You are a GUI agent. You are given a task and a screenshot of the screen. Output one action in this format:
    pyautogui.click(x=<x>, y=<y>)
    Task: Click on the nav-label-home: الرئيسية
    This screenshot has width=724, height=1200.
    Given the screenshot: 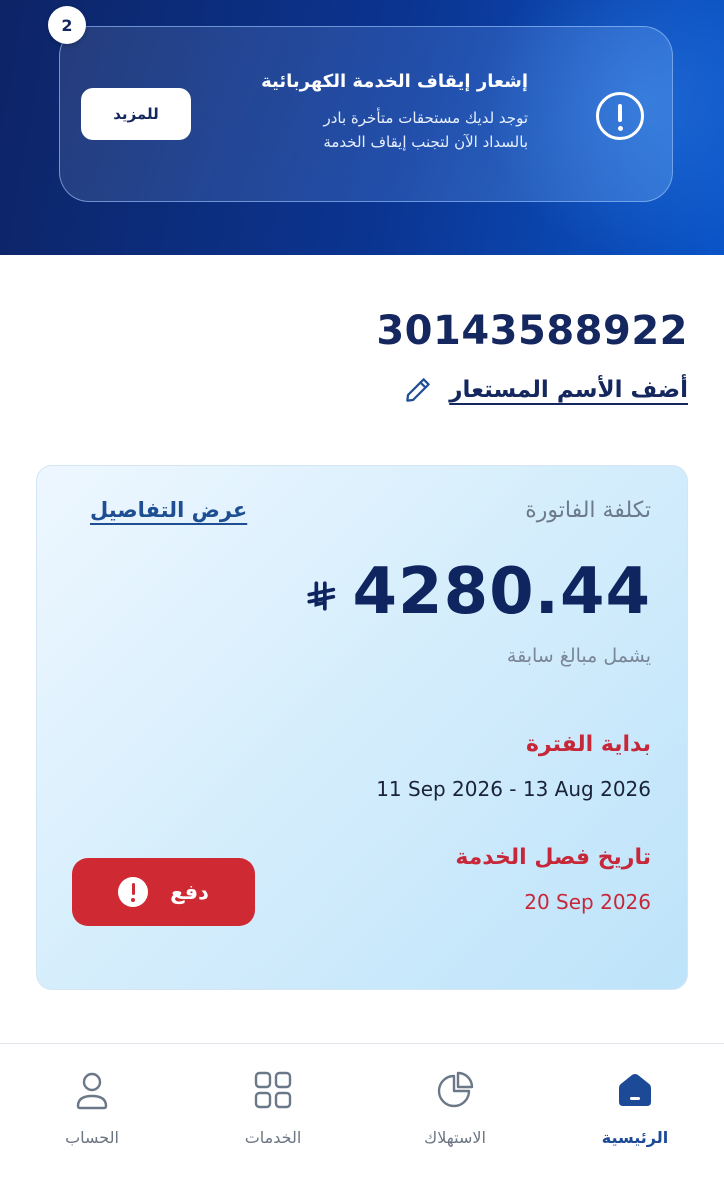 What is the action you would take?
    pyautogui.click(x=635, y=1137)
    